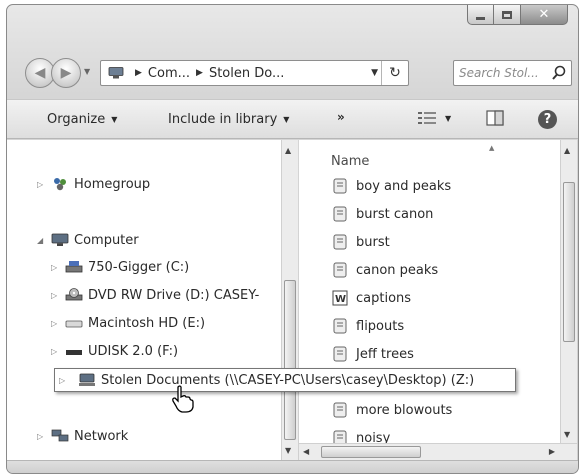  What do you see at coordinates (74, 267) in the screenshot?
I see `hard-drive-icon` at bounding box center [74, 267].